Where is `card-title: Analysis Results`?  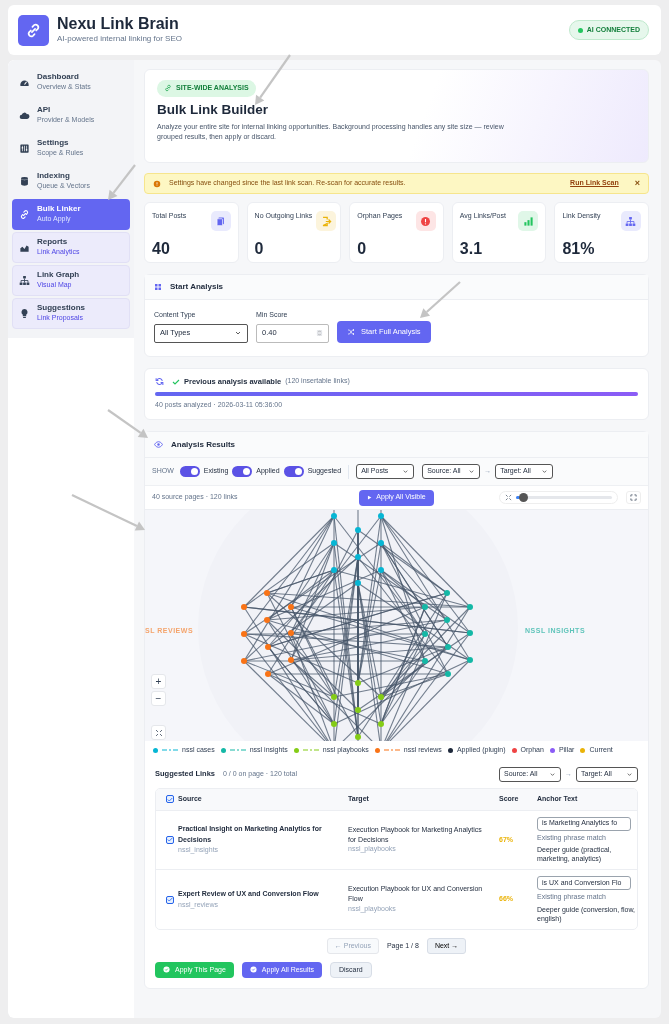
card-title: Analysis Results is located at coordinates (203, 444).